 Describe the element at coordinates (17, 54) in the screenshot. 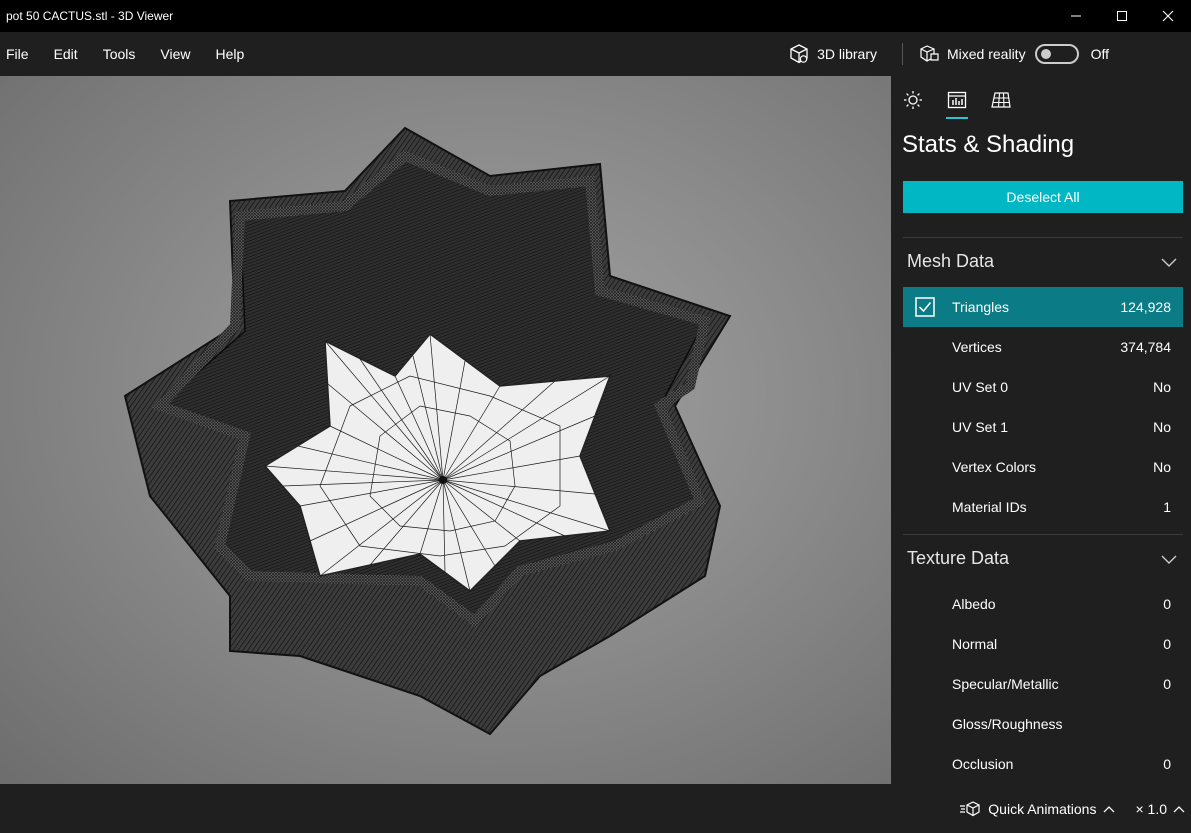

I see `menu-file: File` at that location.